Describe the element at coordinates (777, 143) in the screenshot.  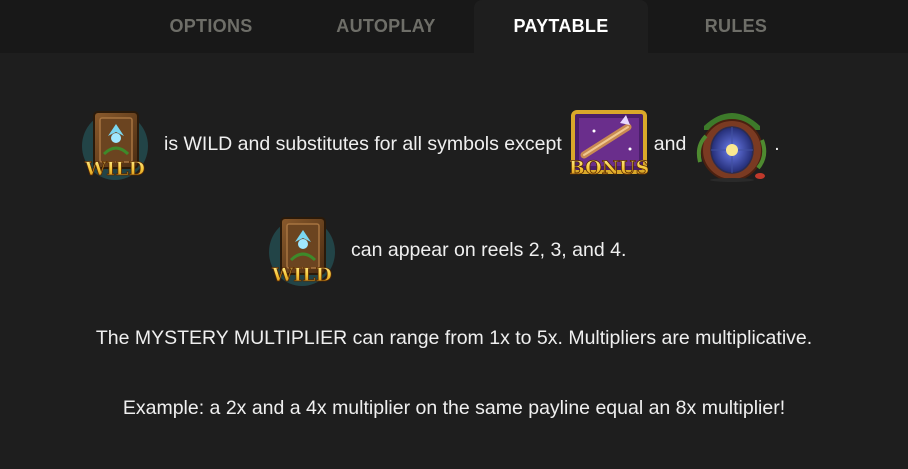
I see `wild-rule-end: .` at that location.